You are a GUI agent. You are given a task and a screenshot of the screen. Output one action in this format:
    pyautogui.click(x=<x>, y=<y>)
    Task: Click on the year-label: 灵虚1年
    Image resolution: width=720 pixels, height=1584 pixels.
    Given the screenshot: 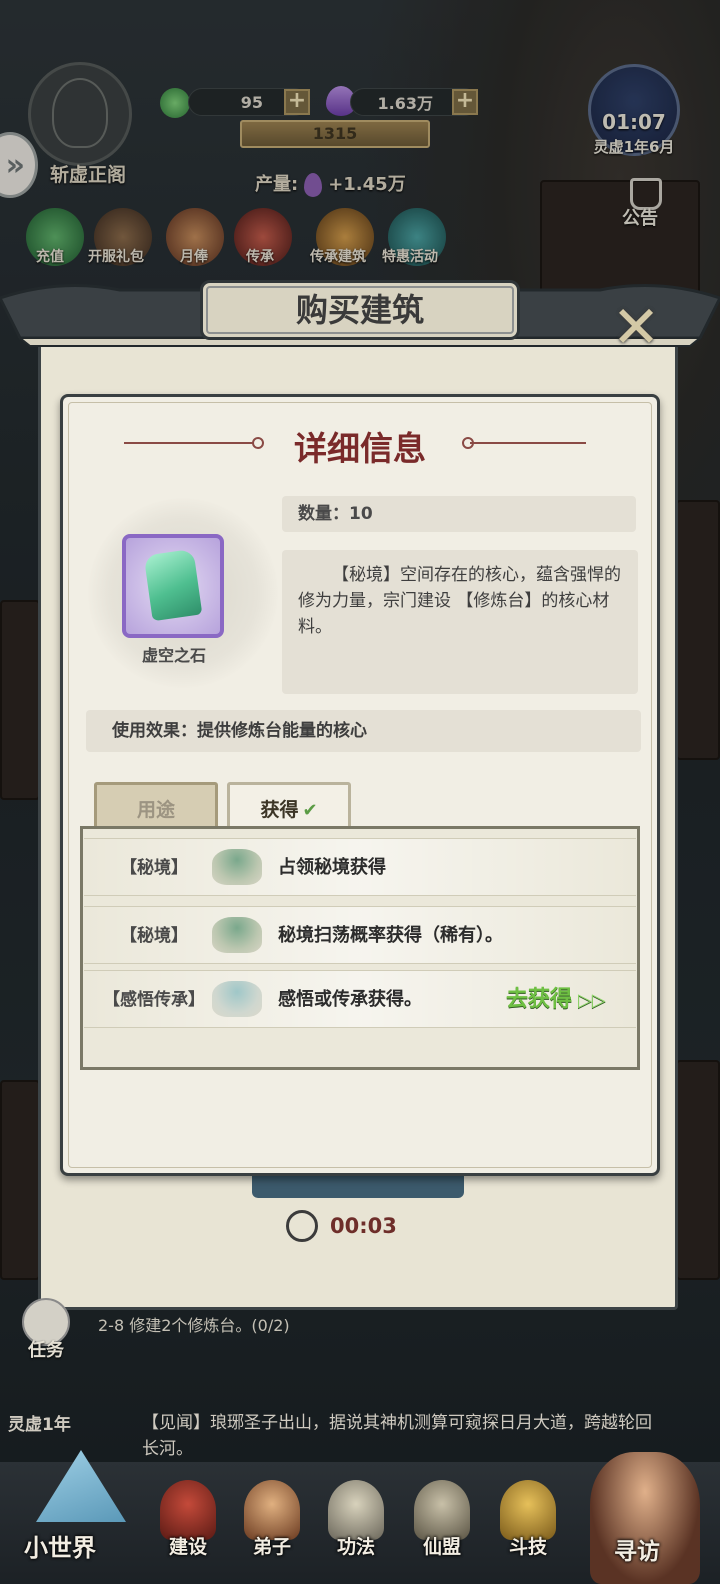 What is the action you would take?
    pyautogui.click(x=39, y=1425)
    